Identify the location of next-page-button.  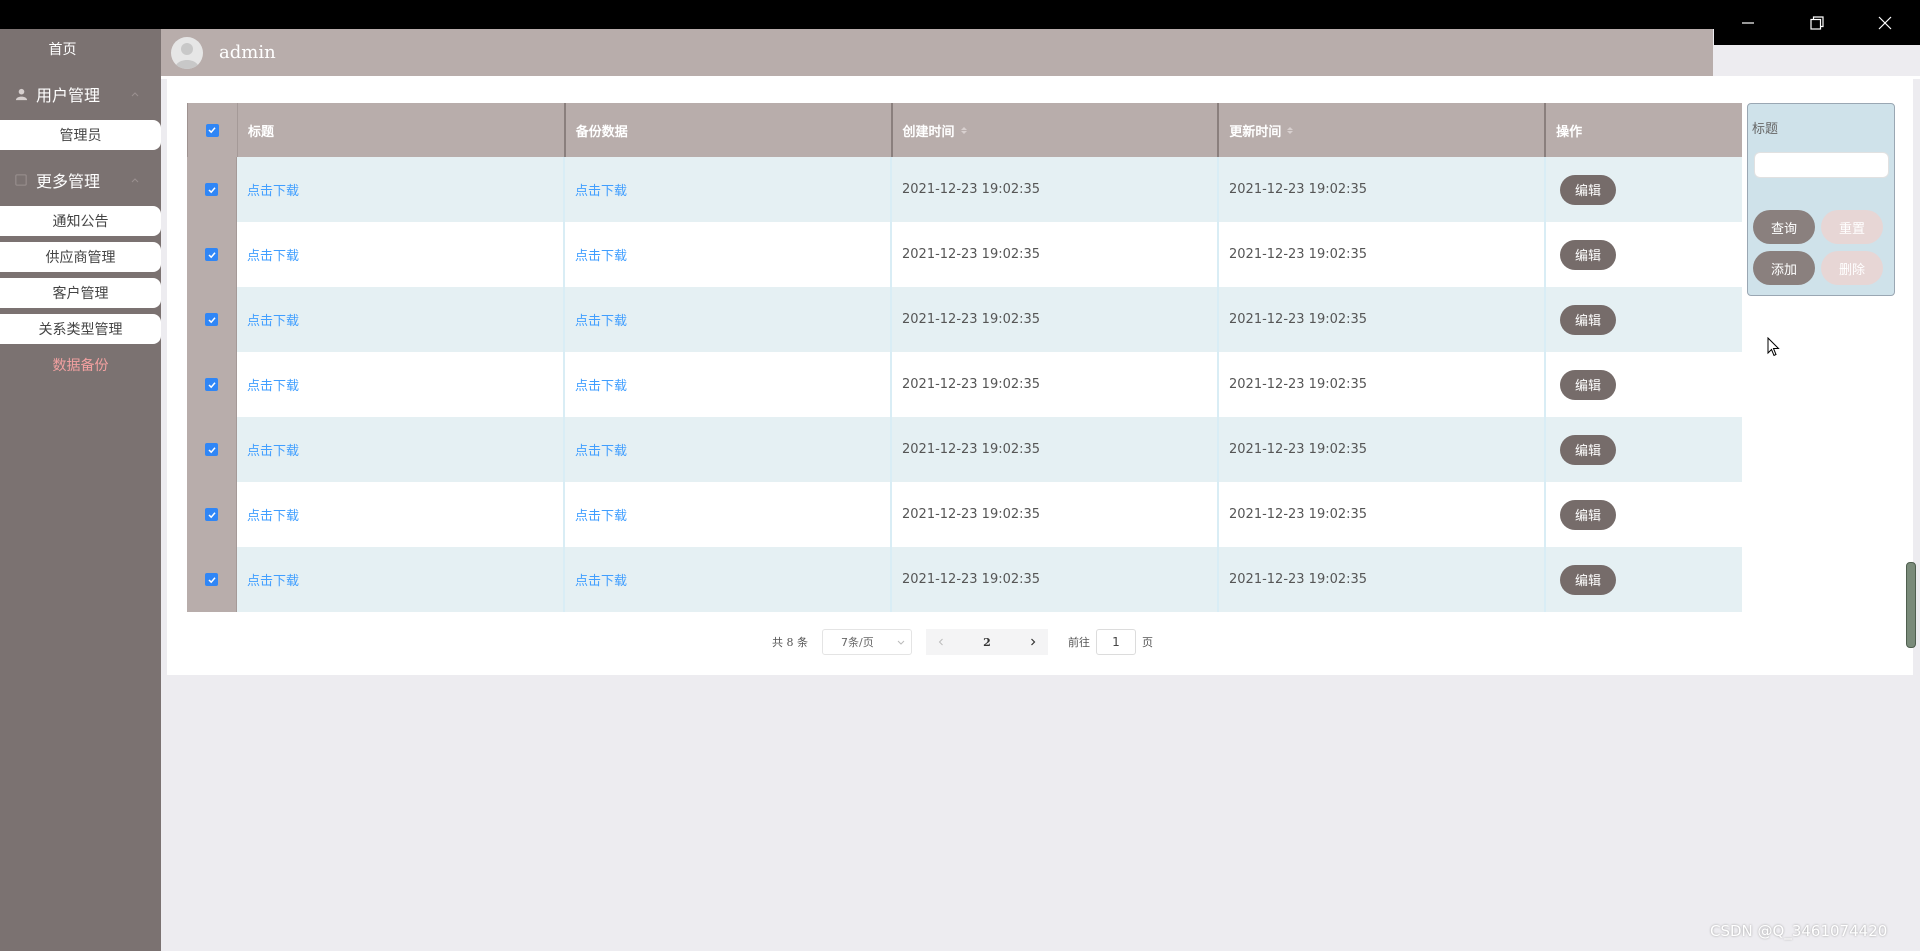
(1033, 642).